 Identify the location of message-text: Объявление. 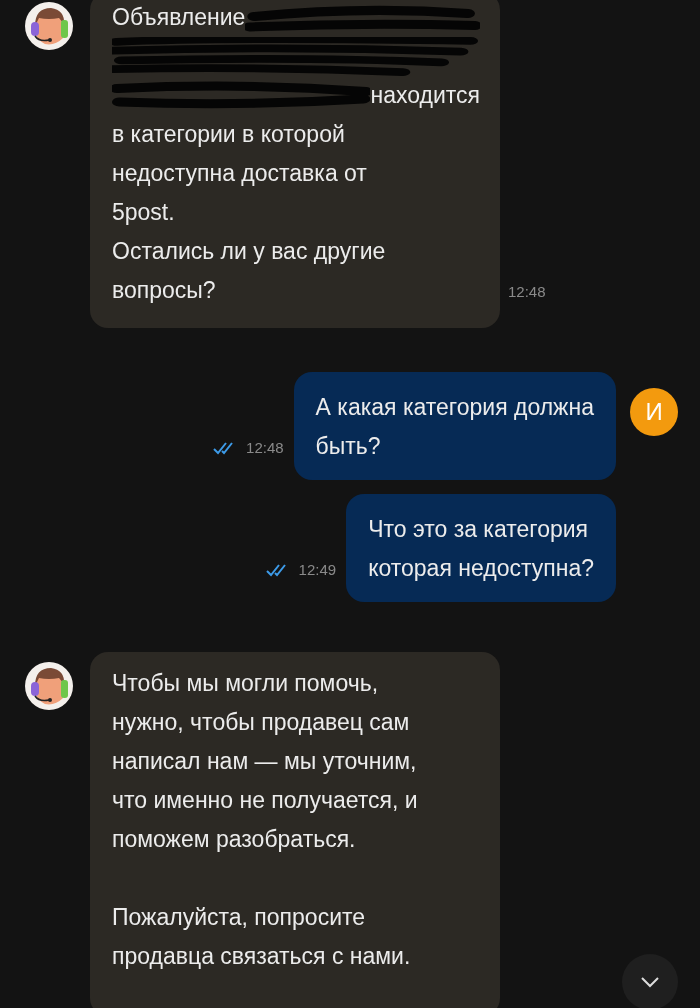
(179, 17).